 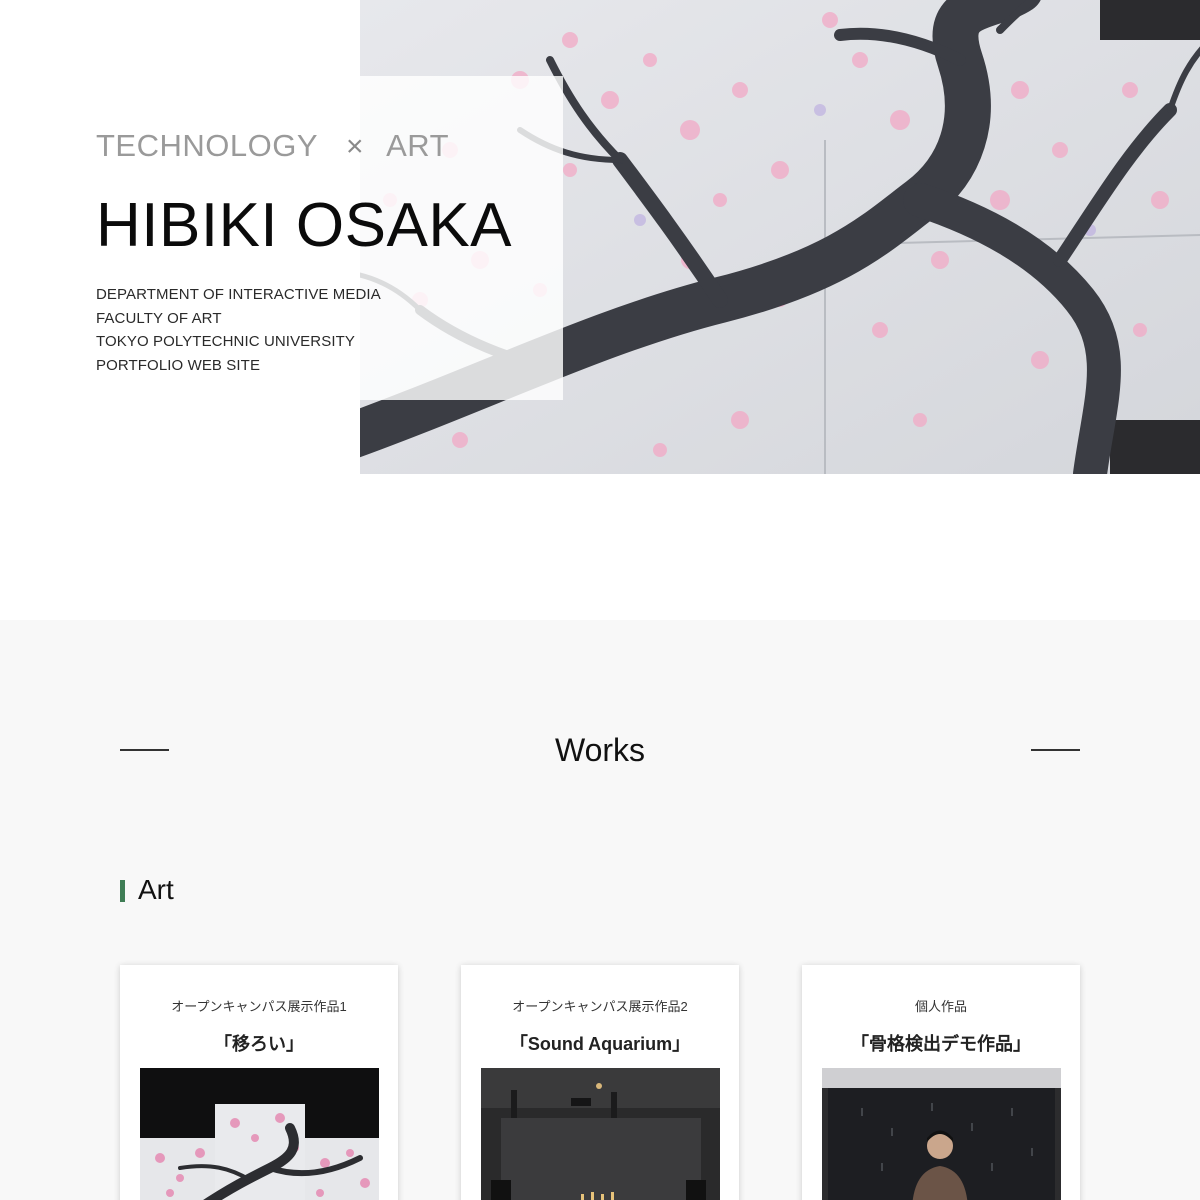 I want to click on person-demo-photo-icon, so click(x=941, y=1134).